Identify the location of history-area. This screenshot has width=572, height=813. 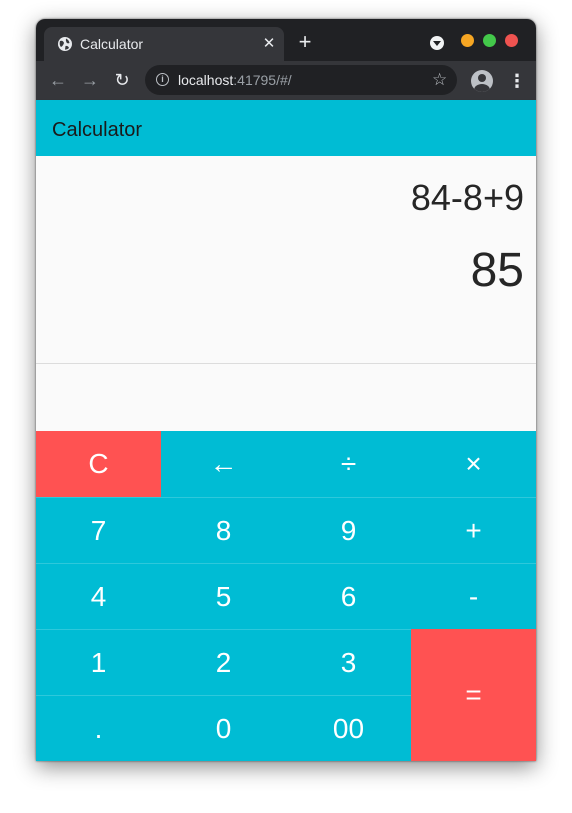
(286, 397).